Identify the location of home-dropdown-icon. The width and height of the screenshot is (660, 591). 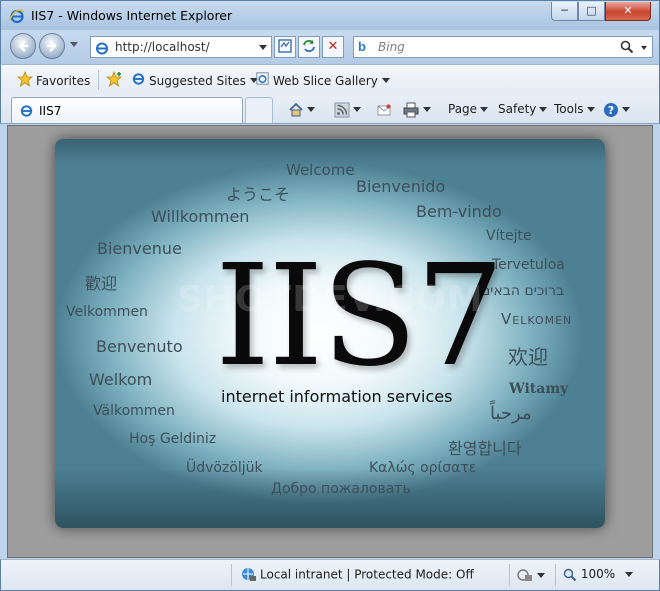
(311, 109).